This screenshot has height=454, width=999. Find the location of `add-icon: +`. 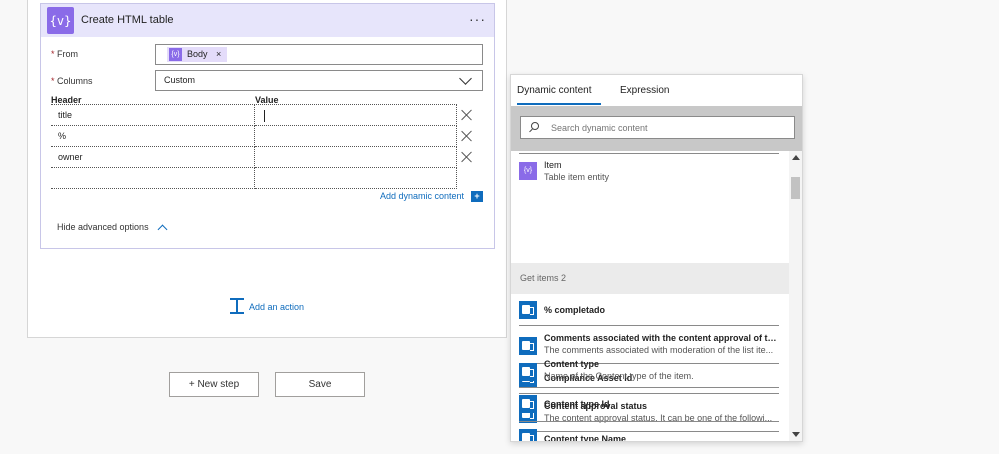

add-icon: + is located at coordinates (477, 196).